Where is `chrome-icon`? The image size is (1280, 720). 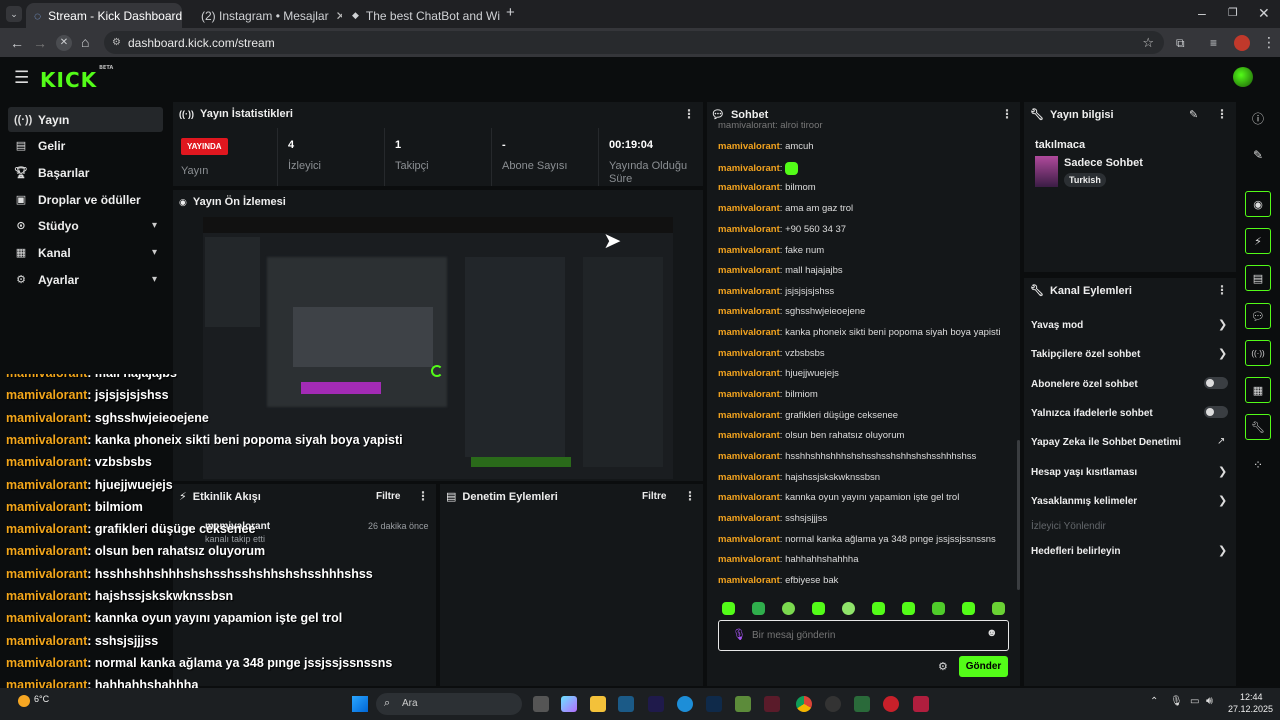
chrome-icon is located at coordinates (804, 704).